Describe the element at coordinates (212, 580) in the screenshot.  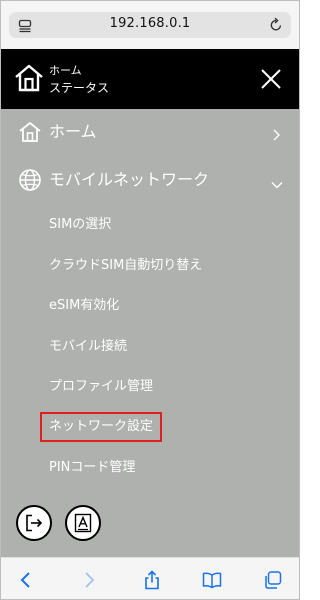
I see `bookmarks-icon` at that location.